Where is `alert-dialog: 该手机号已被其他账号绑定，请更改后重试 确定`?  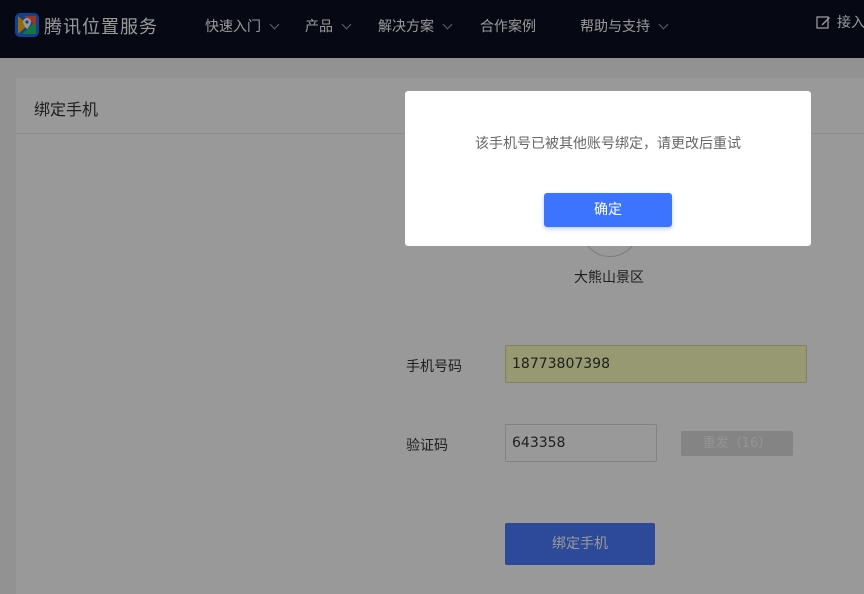
alert-dialog: 该手机号已被其他账号绑定，请更改后重试 确定 is located at coordinates (608, 168).